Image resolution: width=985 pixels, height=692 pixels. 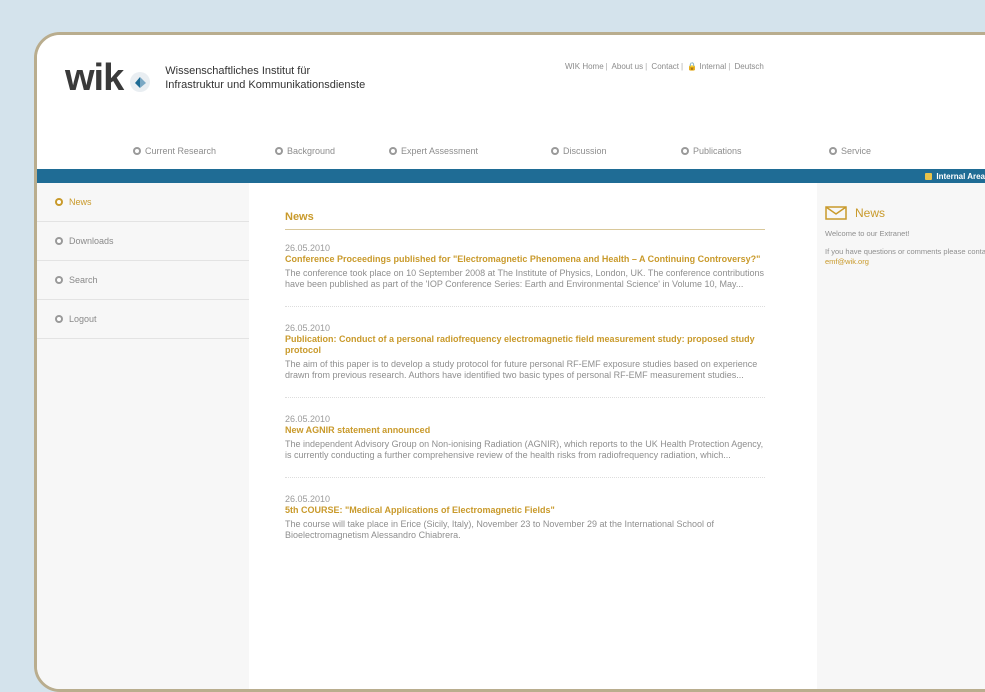 I want to click on right-panel-header: News, so click(x=905, y=213).